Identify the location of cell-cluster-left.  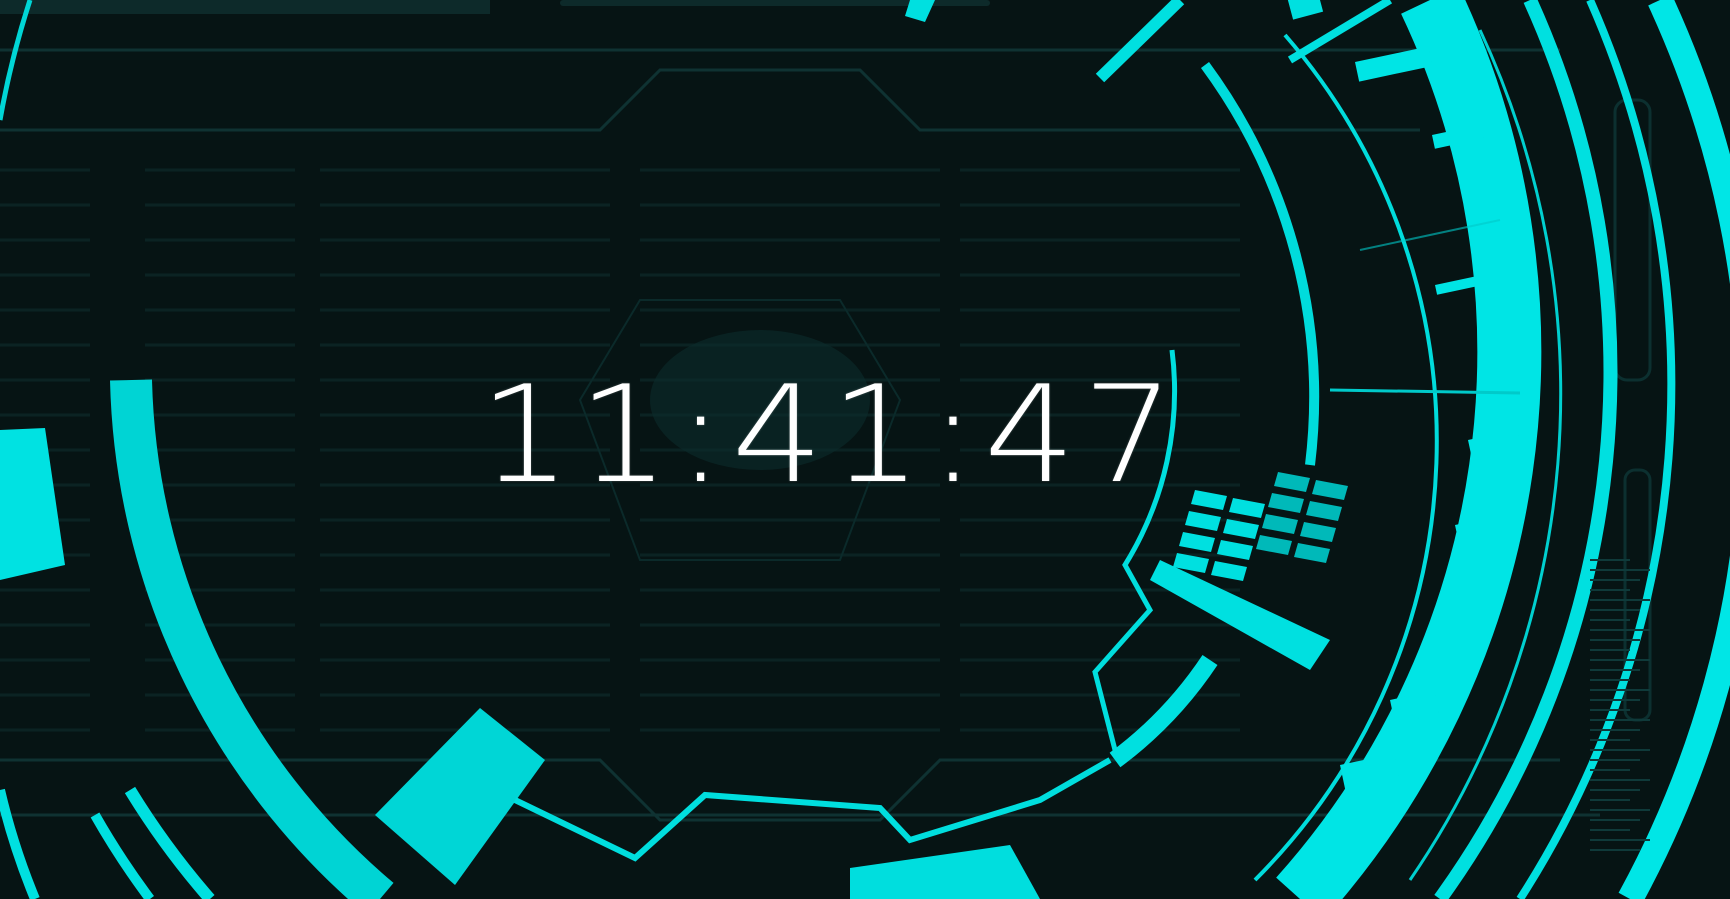
(1219, 535).